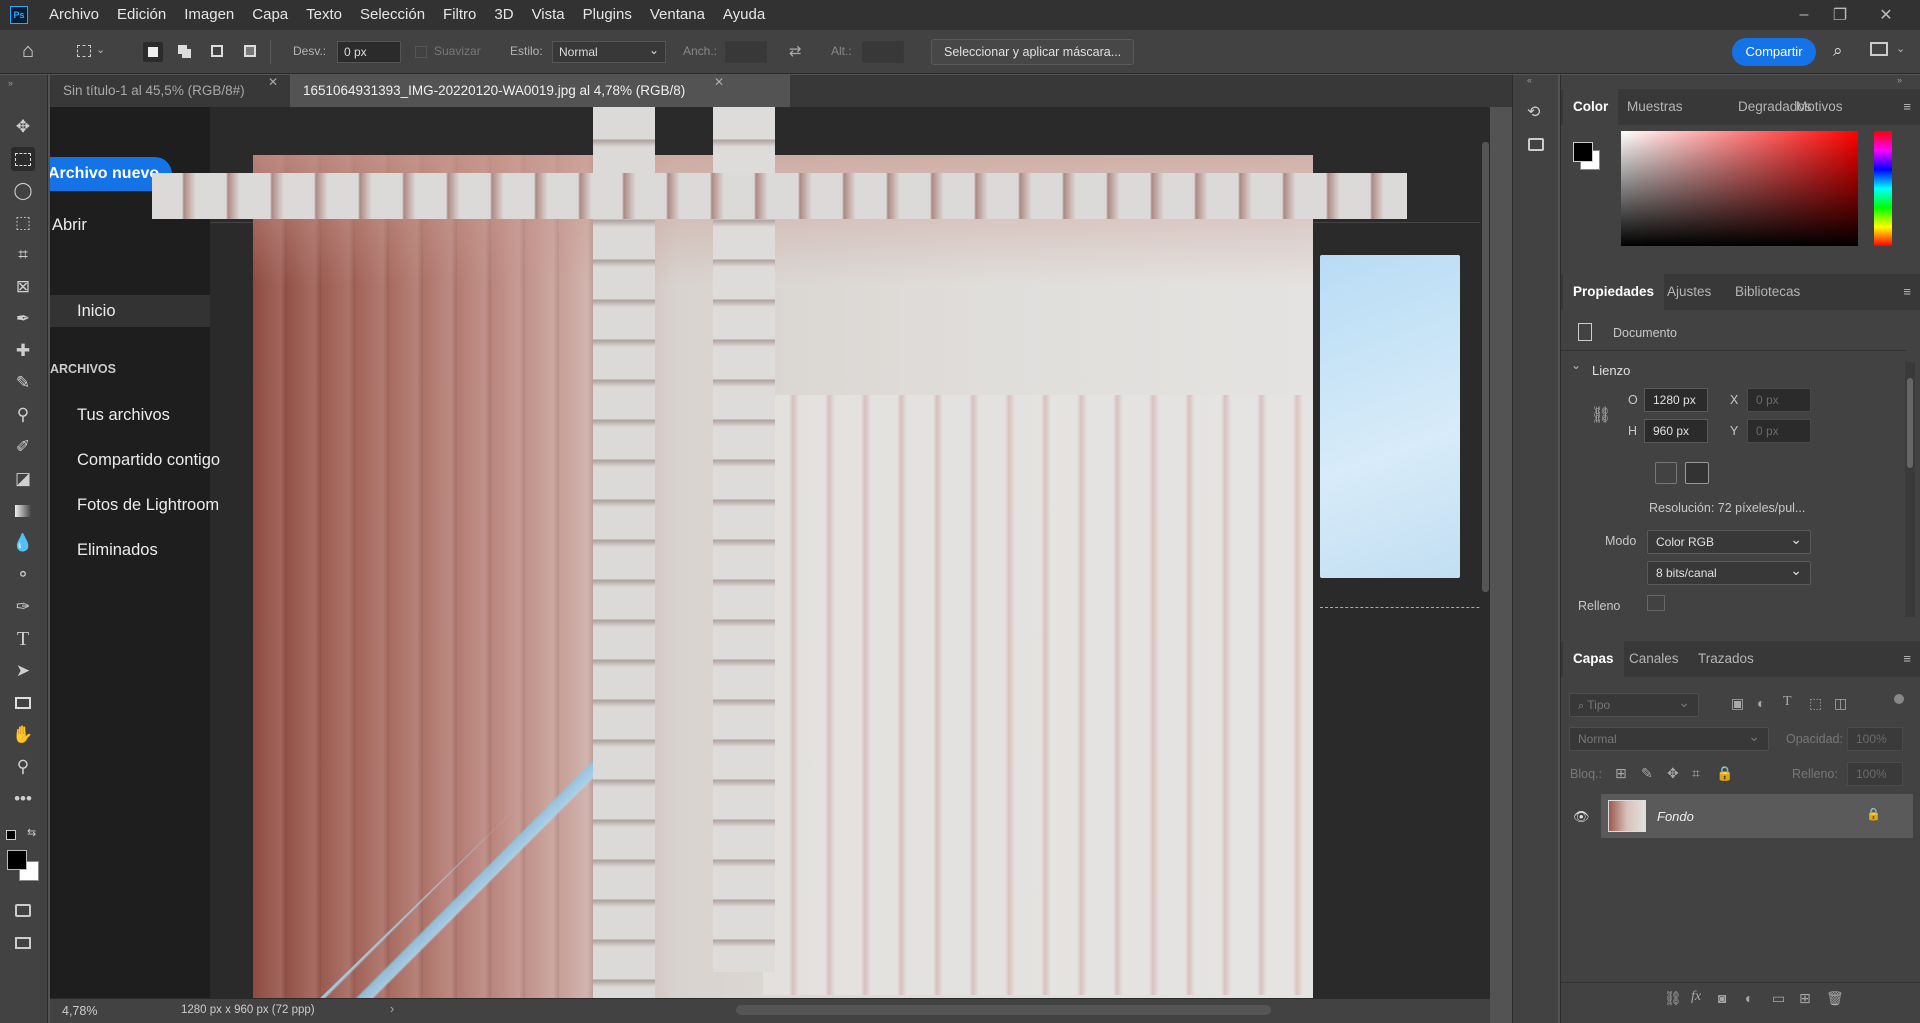  Describe the element at coordinates (23, 703) in the screenshot. I see `rectangle-tool-icon` at that location.